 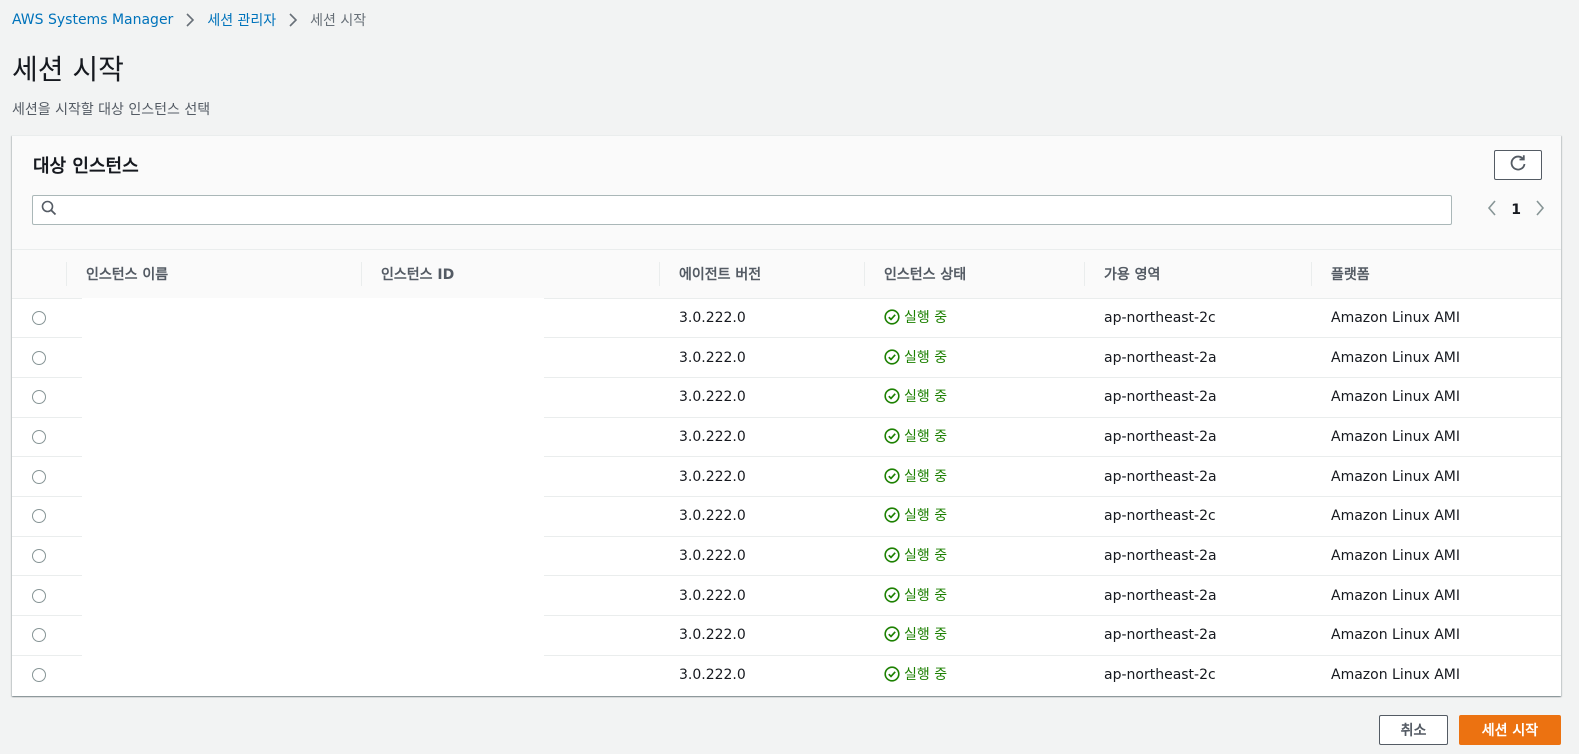 I want to click on refresh-button, so click(x=1518, y=165).